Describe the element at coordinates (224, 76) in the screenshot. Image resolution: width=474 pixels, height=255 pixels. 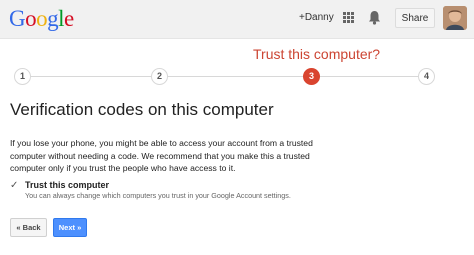
I see `stepper-track` at that location.